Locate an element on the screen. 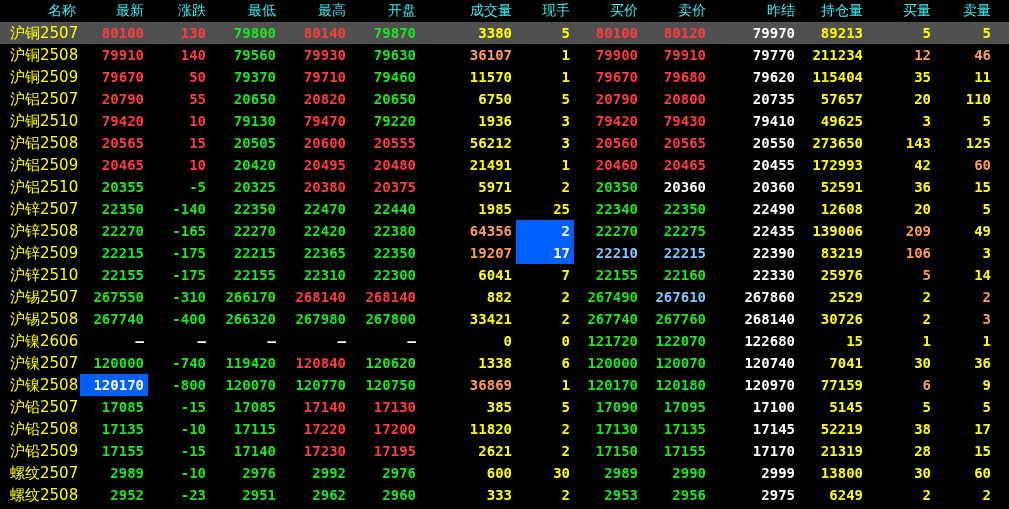 The image size is (1009, 509). cell-value: 83219 is located at coordinates (841, 253).